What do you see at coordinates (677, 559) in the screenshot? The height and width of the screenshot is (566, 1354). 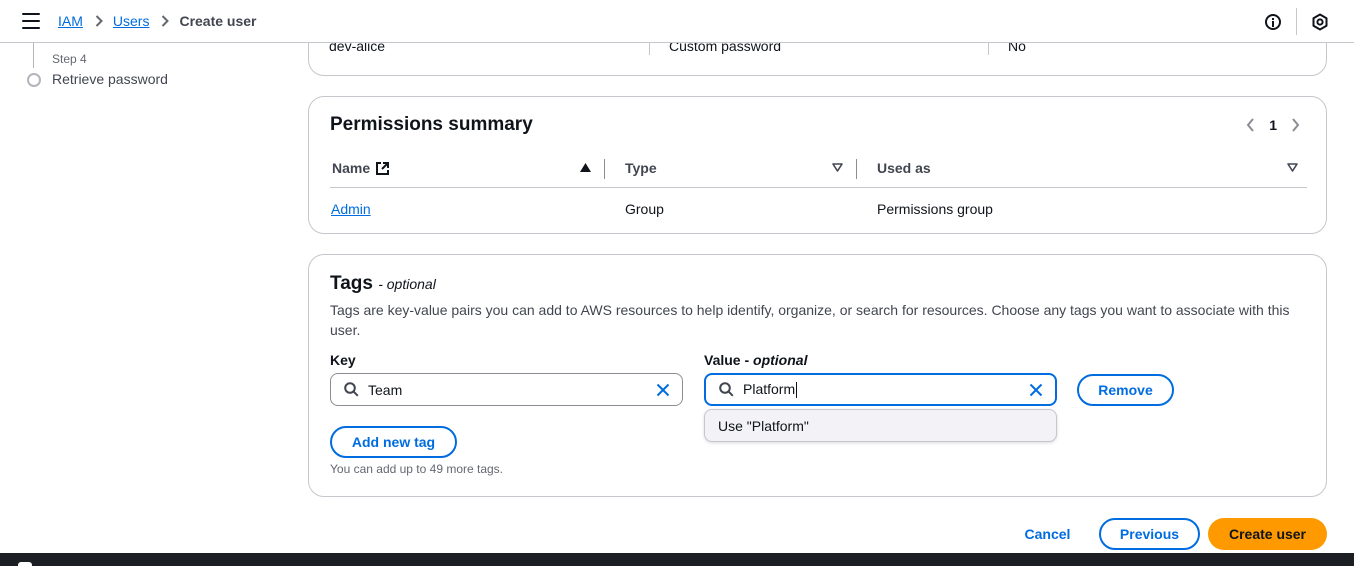 I see `bottom-status-bar` at bounding box center [677, 559].